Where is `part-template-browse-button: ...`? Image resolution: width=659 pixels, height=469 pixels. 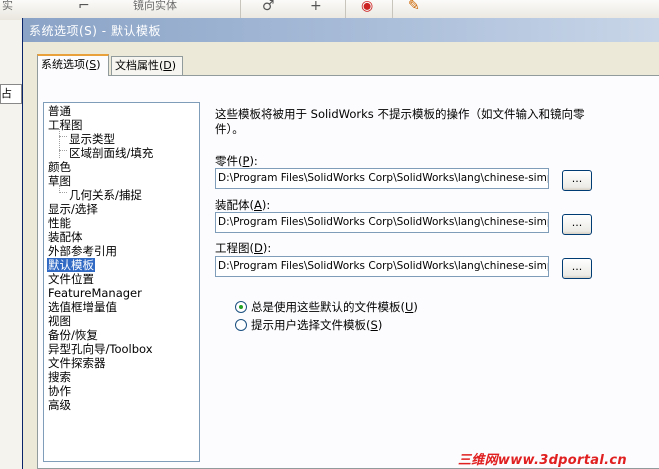
part-template-browse-button: ... is located at coordinates (577, 180).